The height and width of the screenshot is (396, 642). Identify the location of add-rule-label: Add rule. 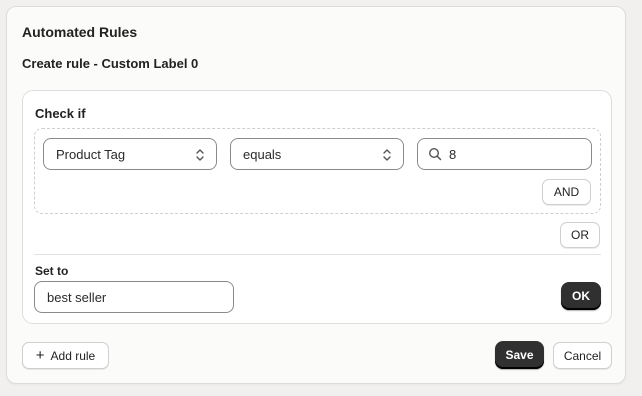
(73, 355).